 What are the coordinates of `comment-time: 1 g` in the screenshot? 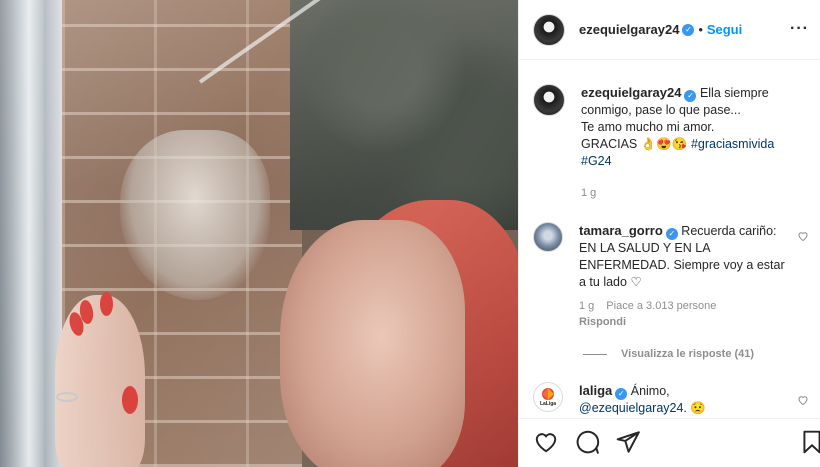 It's located at (586, 306).